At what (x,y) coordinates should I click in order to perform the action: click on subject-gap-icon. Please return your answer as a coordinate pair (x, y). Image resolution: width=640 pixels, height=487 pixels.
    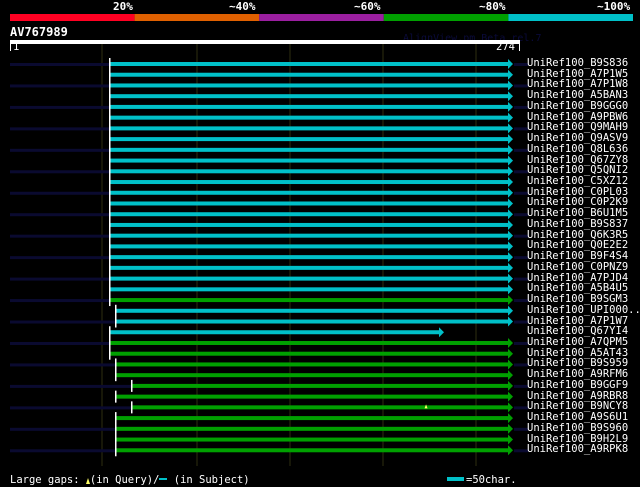
    Looking at the image, I should click on (163, 479).